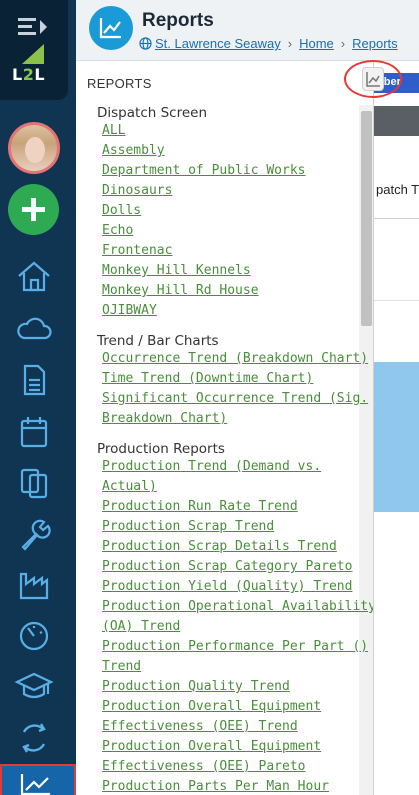 The width and height of the screenshot is (419, 795). Describe the element at coordinates (396, 437) in the screenshot. I see `background-selected-area` at that location.